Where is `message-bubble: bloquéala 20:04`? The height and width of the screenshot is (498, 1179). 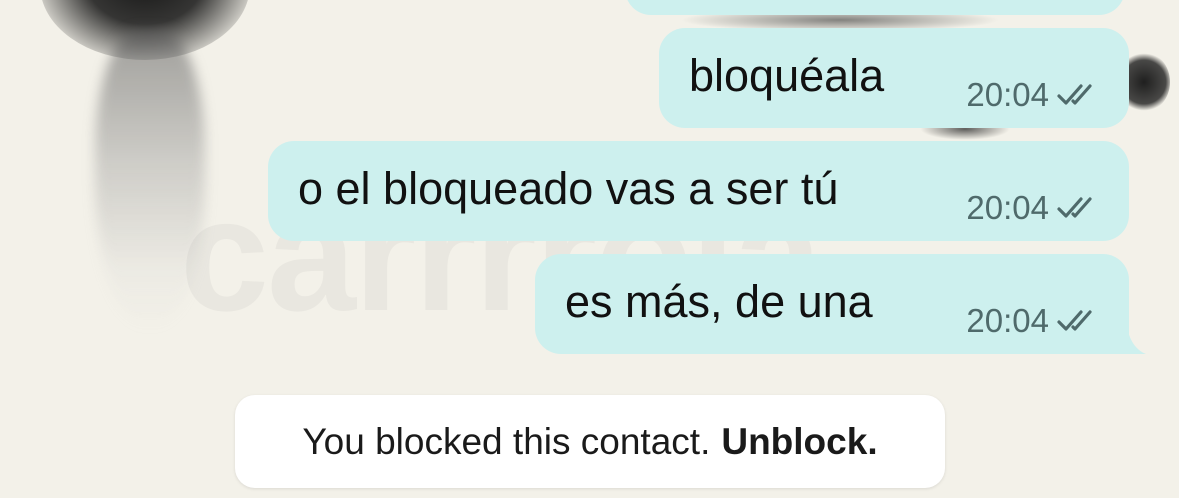 message-bubble: bloquéala 20:04 is located at coordinates (894, 78).